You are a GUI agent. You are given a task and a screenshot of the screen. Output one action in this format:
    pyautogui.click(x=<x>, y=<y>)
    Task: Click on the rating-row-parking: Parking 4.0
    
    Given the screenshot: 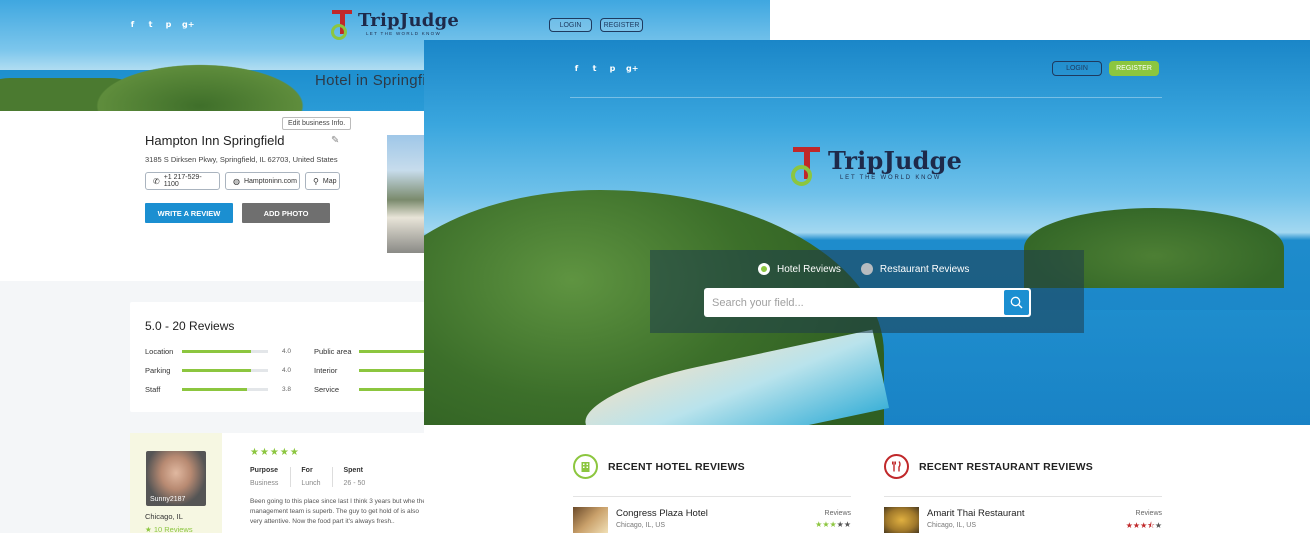 What is the action you would take?
    pyautogui.click(x=218, y=370)
    